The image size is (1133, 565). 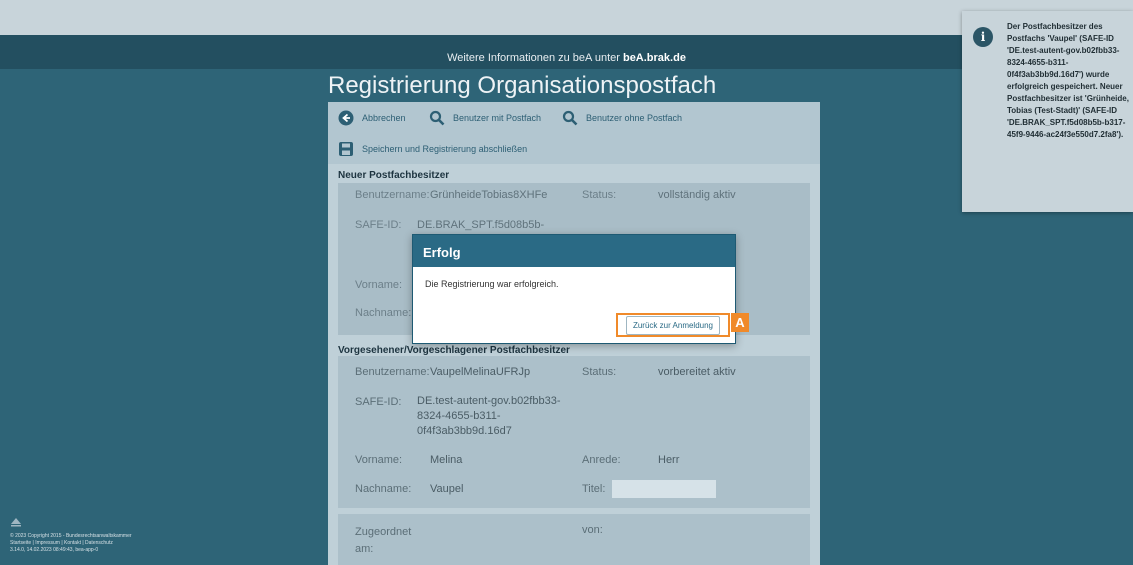 I want to click on bea-link: beA.brak.de, so click(x=654, y=58).